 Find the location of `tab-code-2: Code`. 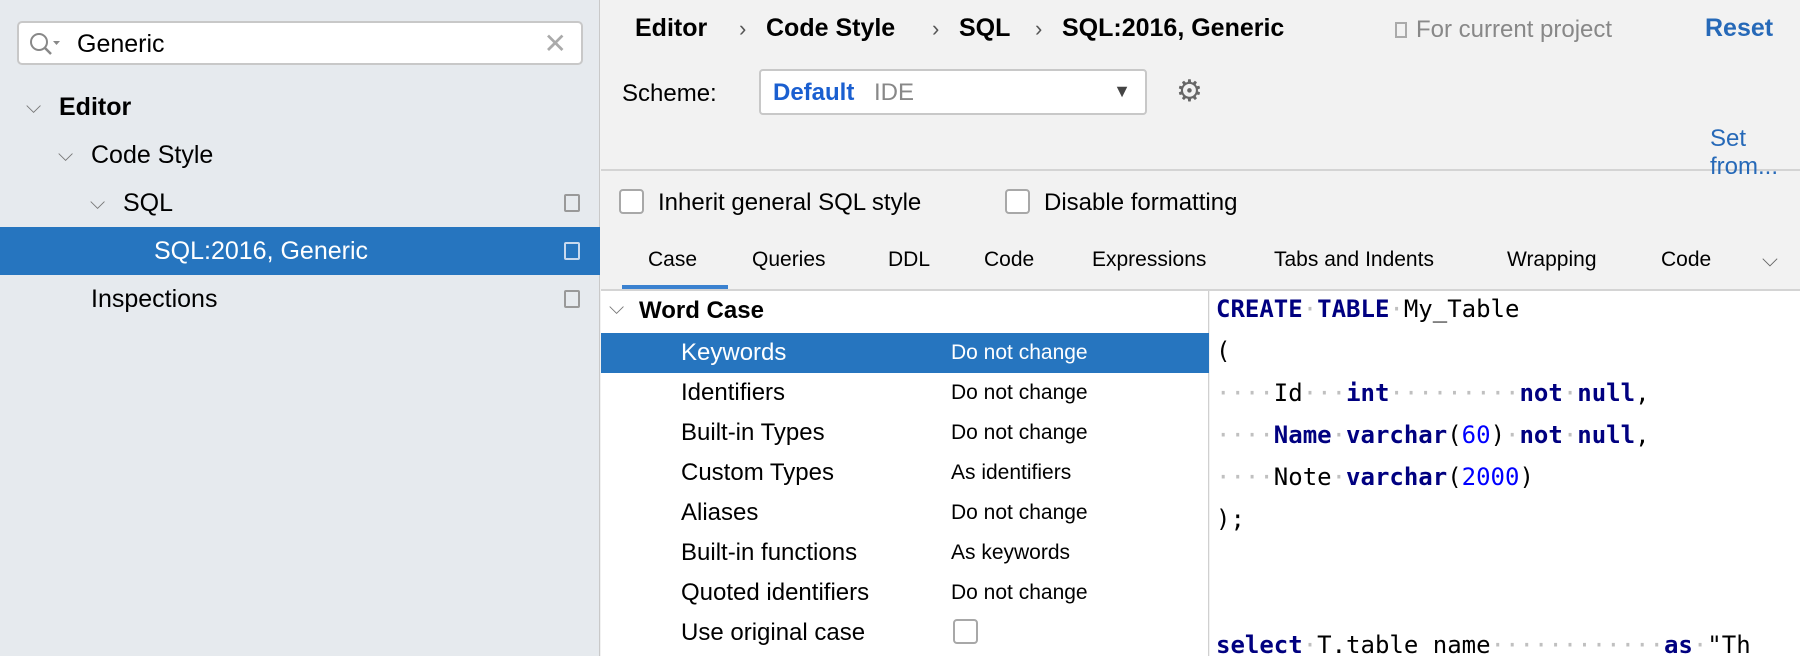

tab-code-2: Code is located at coordinates (1686, 260).